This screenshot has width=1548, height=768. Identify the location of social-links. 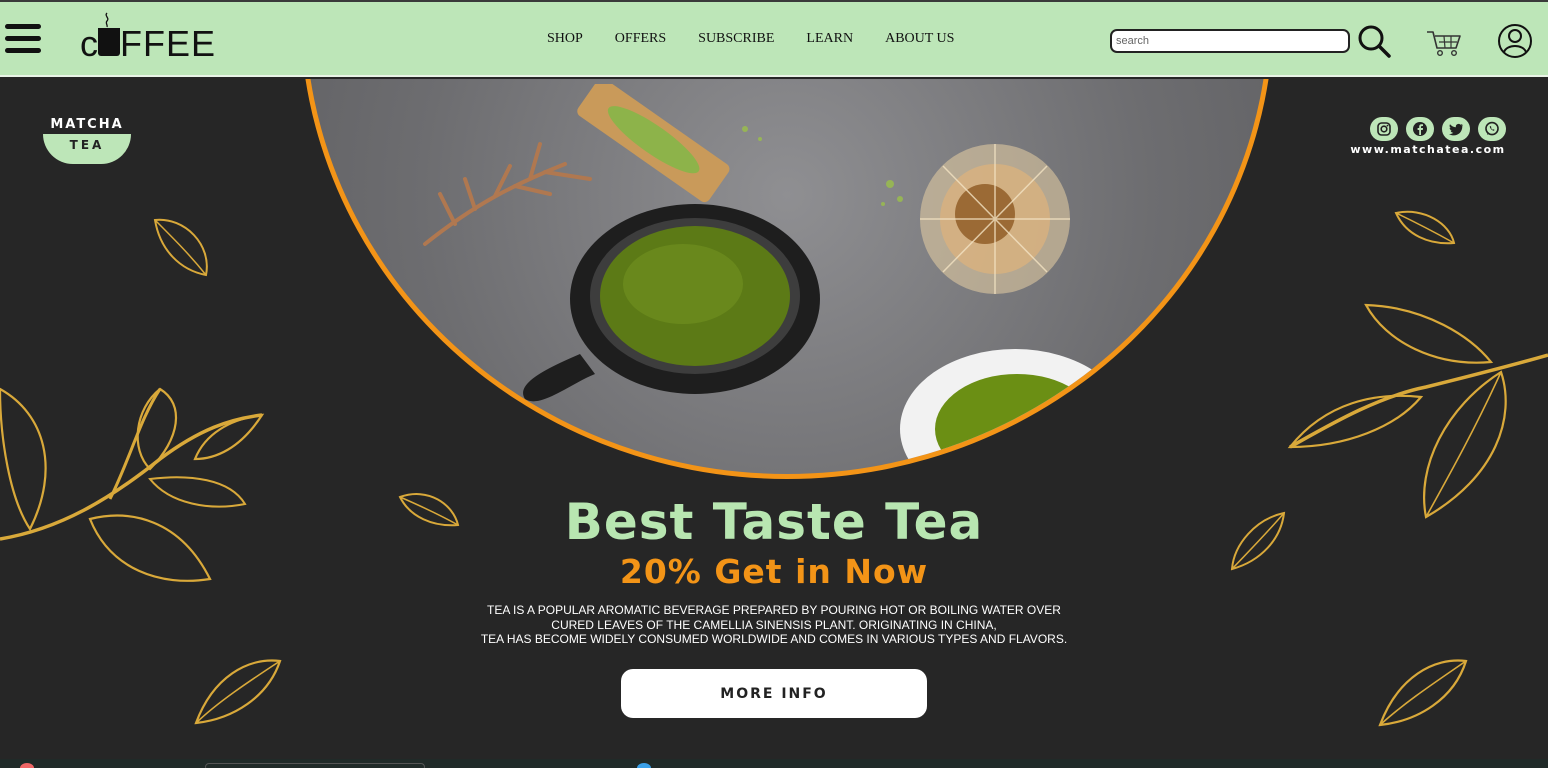
(1438, 129).